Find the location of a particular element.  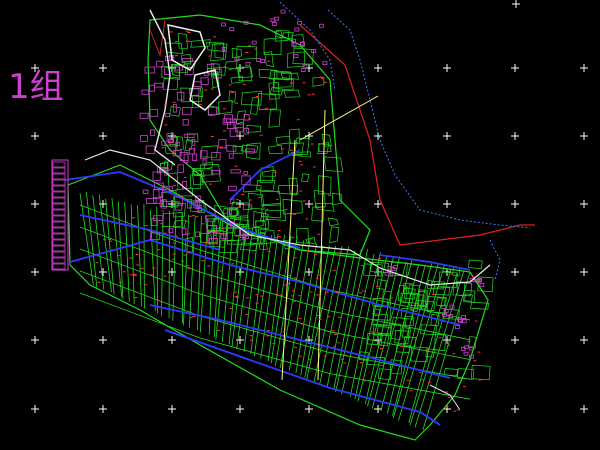

group-label: 1组 is located at coordinates (36, 87).